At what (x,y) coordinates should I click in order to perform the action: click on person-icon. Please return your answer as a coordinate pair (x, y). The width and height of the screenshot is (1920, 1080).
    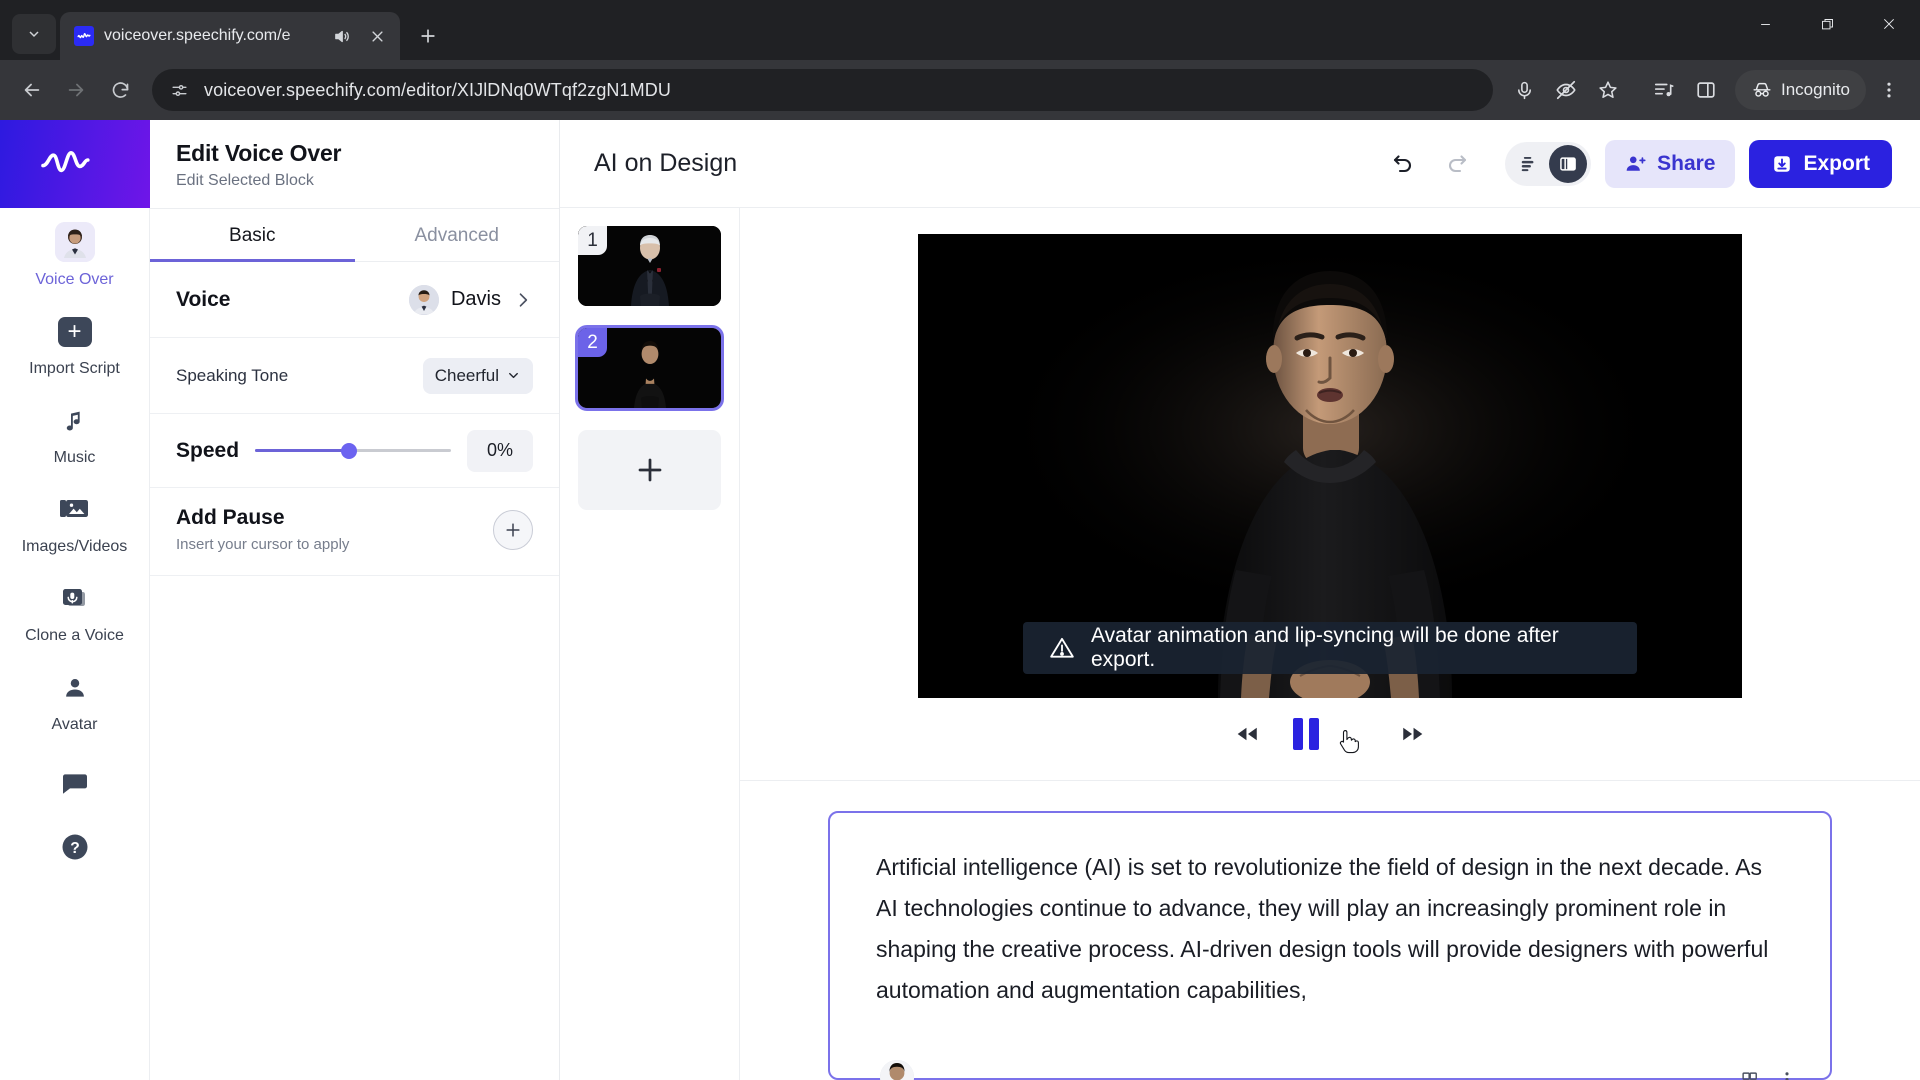
    Looking at the image, I should click on (75, 688).